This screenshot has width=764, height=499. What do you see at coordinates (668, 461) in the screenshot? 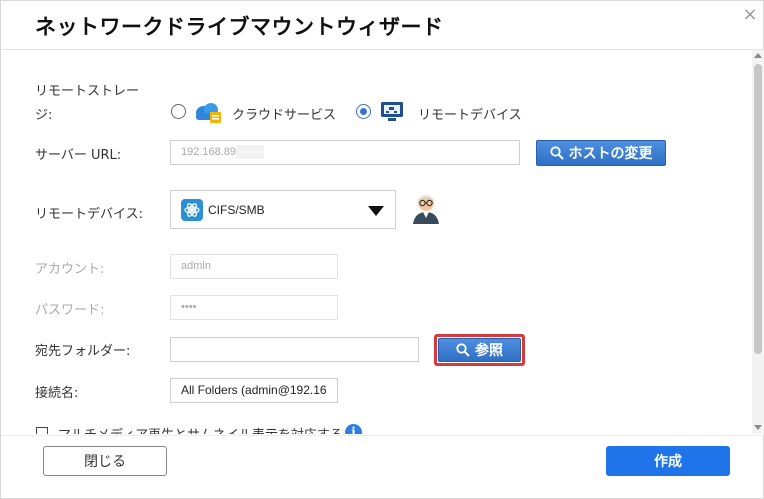
I see `create-button: 作成` at bounding box center [668, 461].